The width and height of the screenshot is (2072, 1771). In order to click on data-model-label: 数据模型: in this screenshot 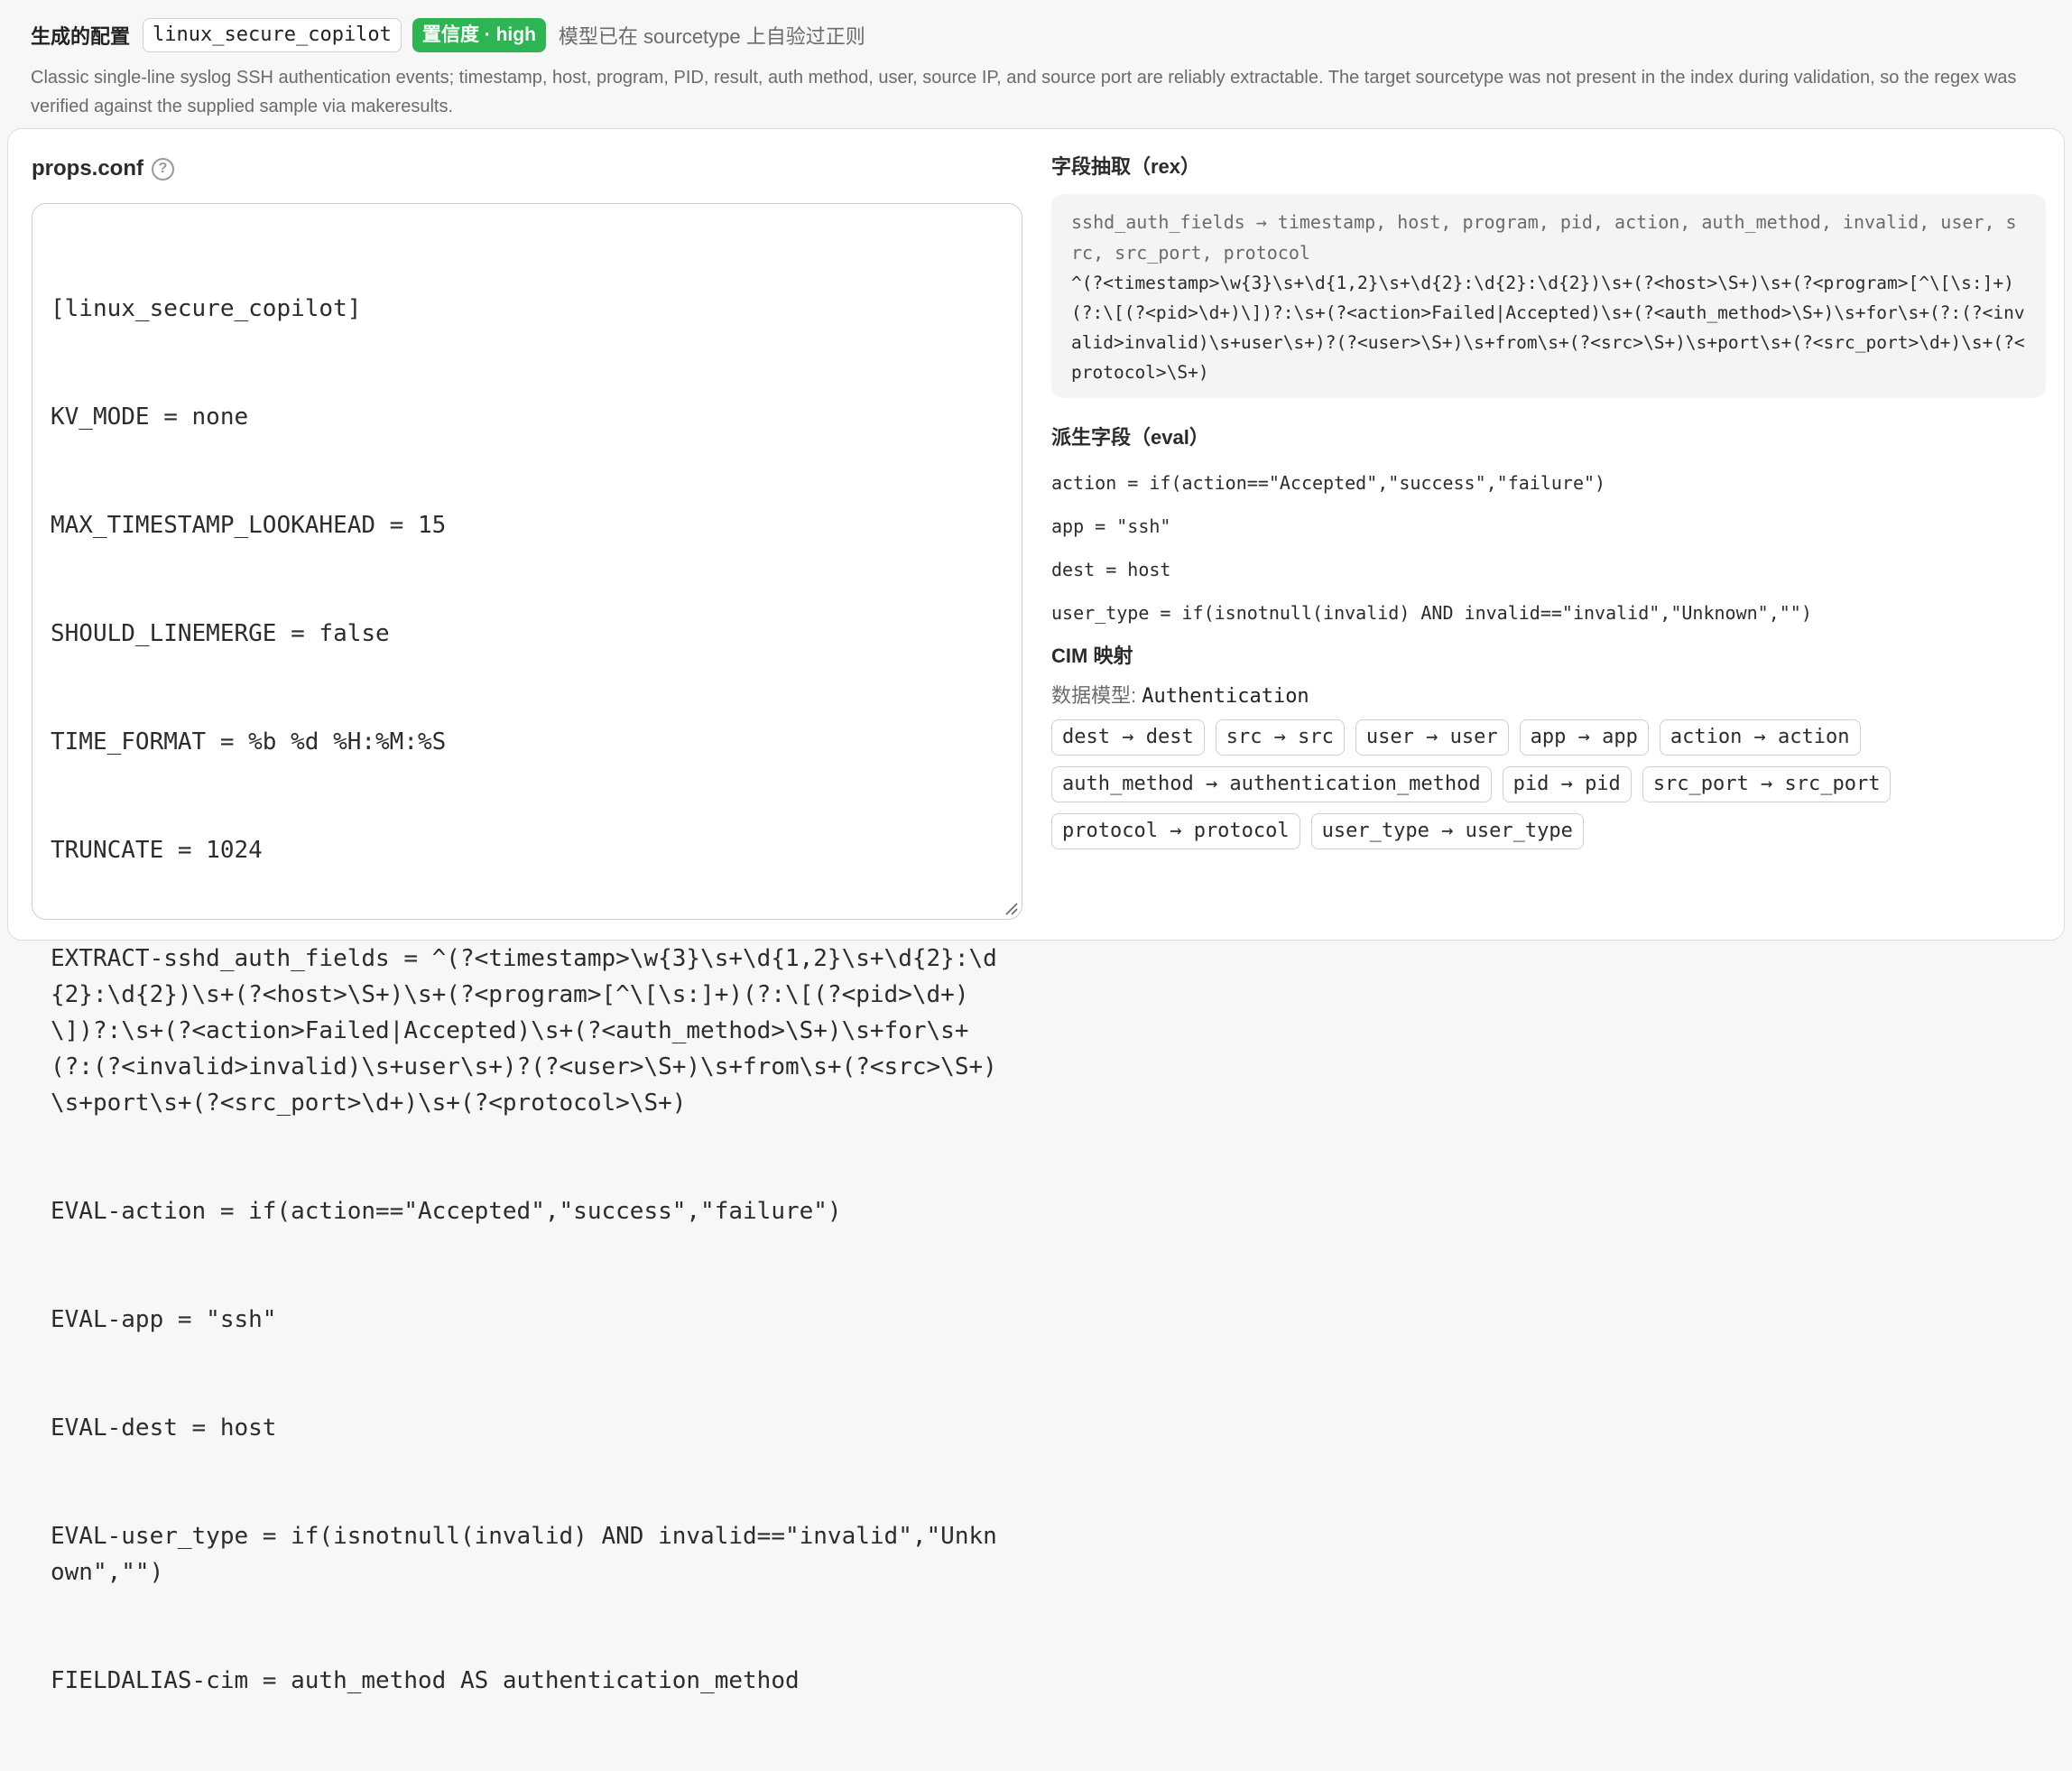, I will do `click(1094, 695)`.